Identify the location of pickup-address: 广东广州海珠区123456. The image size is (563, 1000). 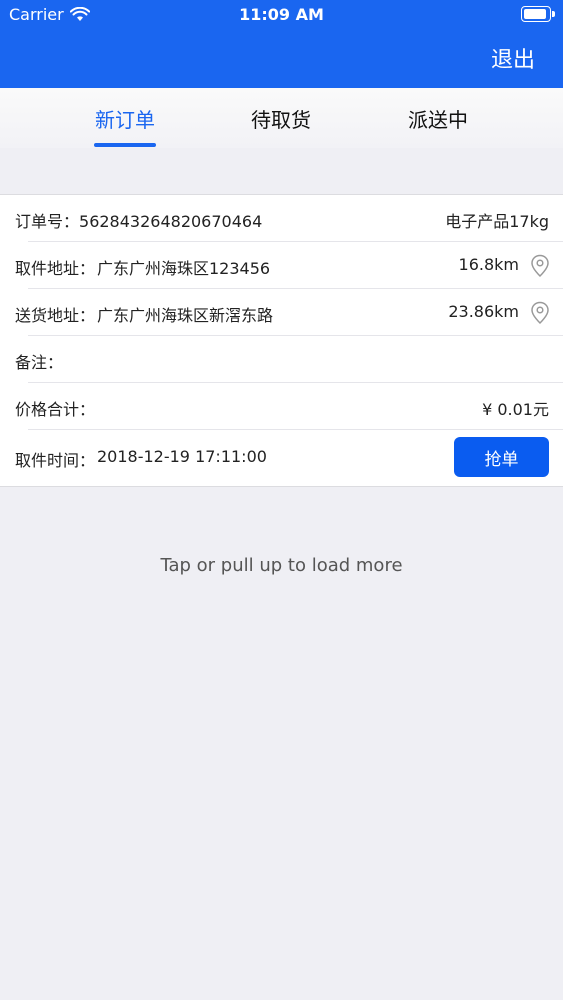
(184, 268).